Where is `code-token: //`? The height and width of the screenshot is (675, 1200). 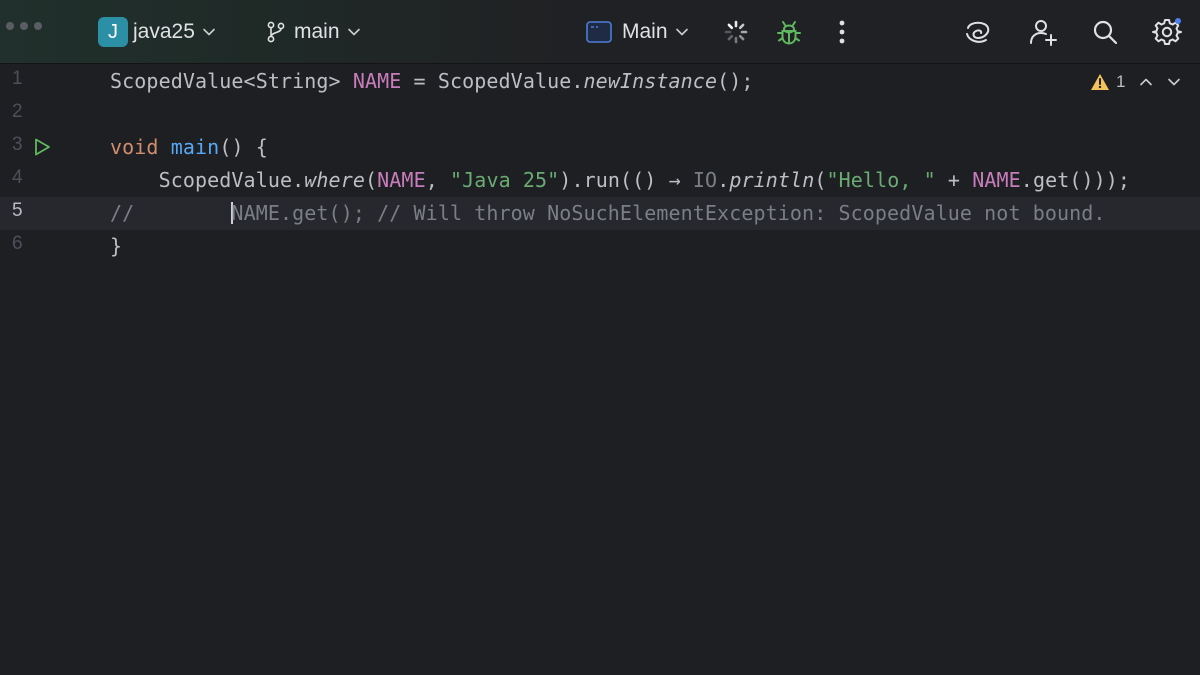 code-token: // is located at coordinates (171, 213).